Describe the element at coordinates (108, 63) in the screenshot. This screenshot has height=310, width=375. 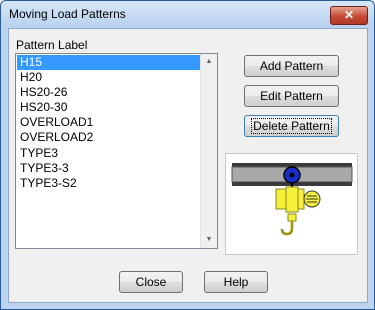
I see `list-item: H15` at that location.